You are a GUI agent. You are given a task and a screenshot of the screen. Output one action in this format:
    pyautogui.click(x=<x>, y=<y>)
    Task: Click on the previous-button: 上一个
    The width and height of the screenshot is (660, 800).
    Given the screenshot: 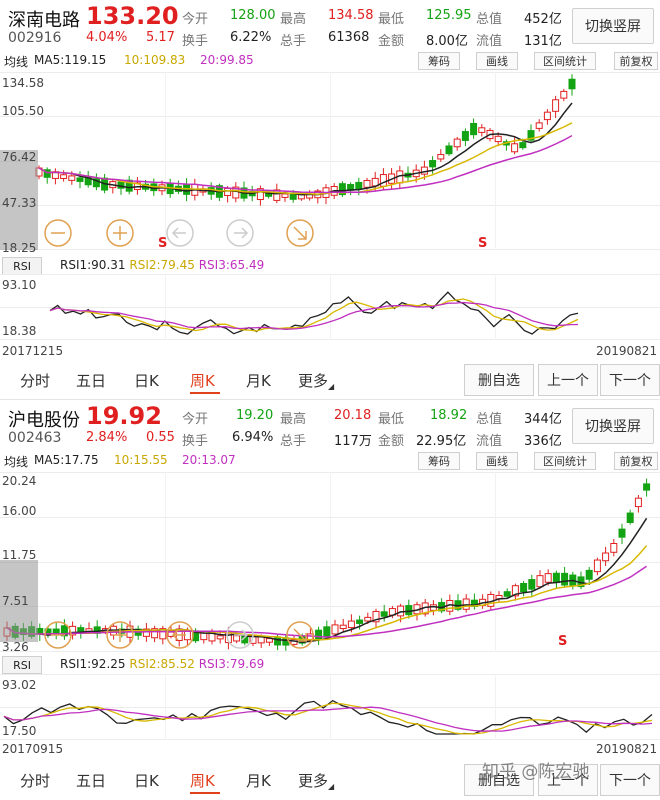 What is the action you would take?
    pyautogui.click(x=568, y=380)
    